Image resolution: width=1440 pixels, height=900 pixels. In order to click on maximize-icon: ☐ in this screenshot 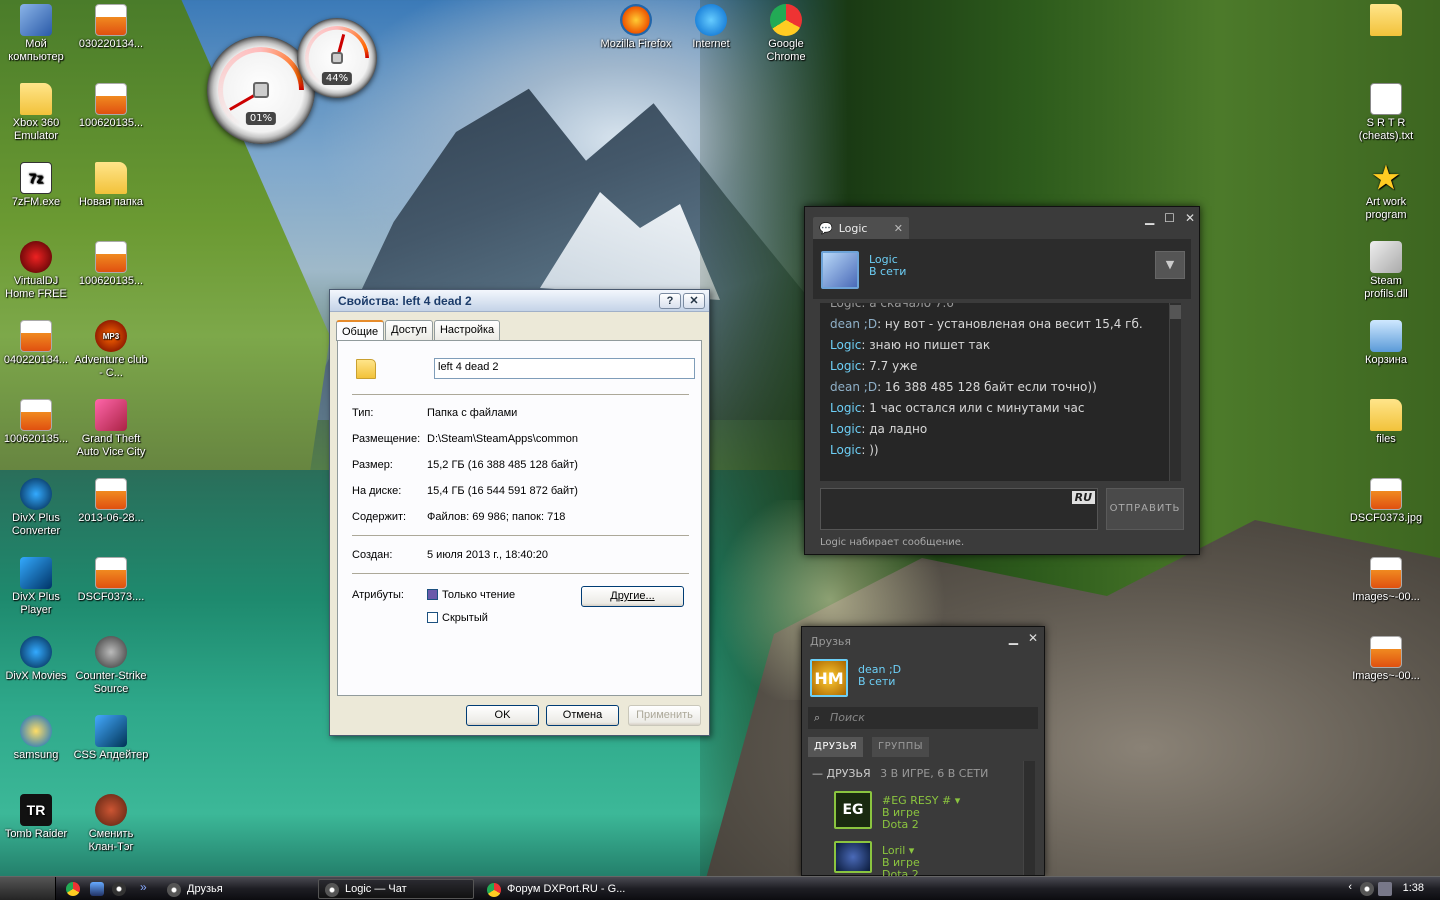, I will do `click(1169, 218)`.